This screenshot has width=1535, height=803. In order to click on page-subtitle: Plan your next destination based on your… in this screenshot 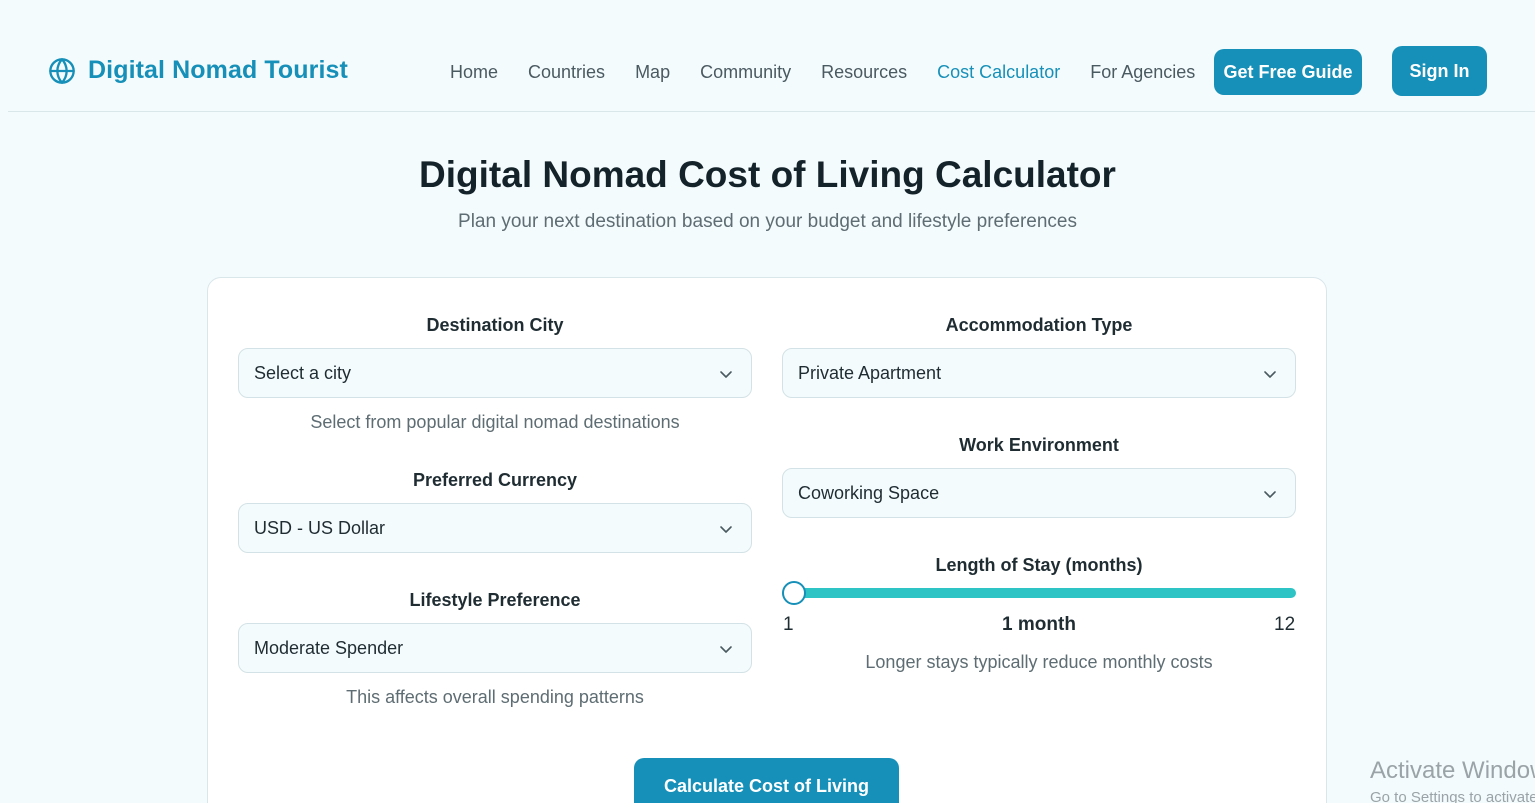, I will do `click(767, 221)`.